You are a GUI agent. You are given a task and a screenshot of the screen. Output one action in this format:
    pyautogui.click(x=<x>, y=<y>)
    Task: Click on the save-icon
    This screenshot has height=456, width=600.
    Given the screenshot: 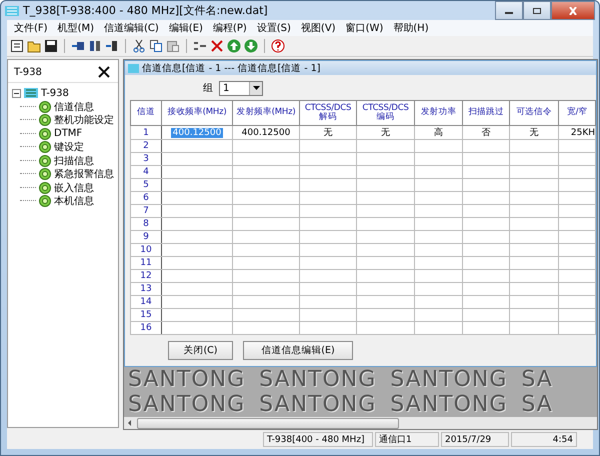 What is the action you would take?
    pyautogui.click(x=51, y=46)
    